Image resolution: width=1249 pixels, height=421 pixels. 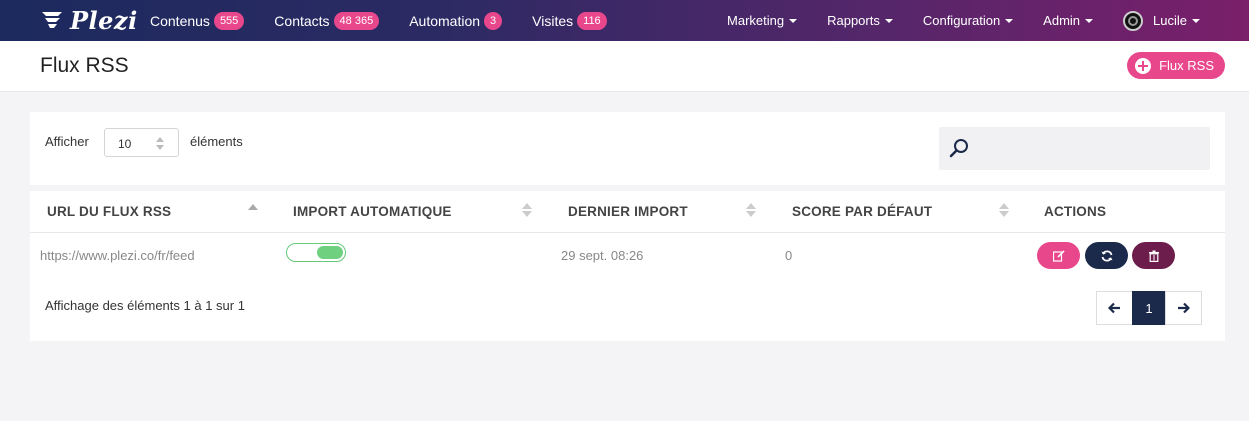 I want to click on page-header: Flux RSS Flux RSS, so click(x=624, y=66).